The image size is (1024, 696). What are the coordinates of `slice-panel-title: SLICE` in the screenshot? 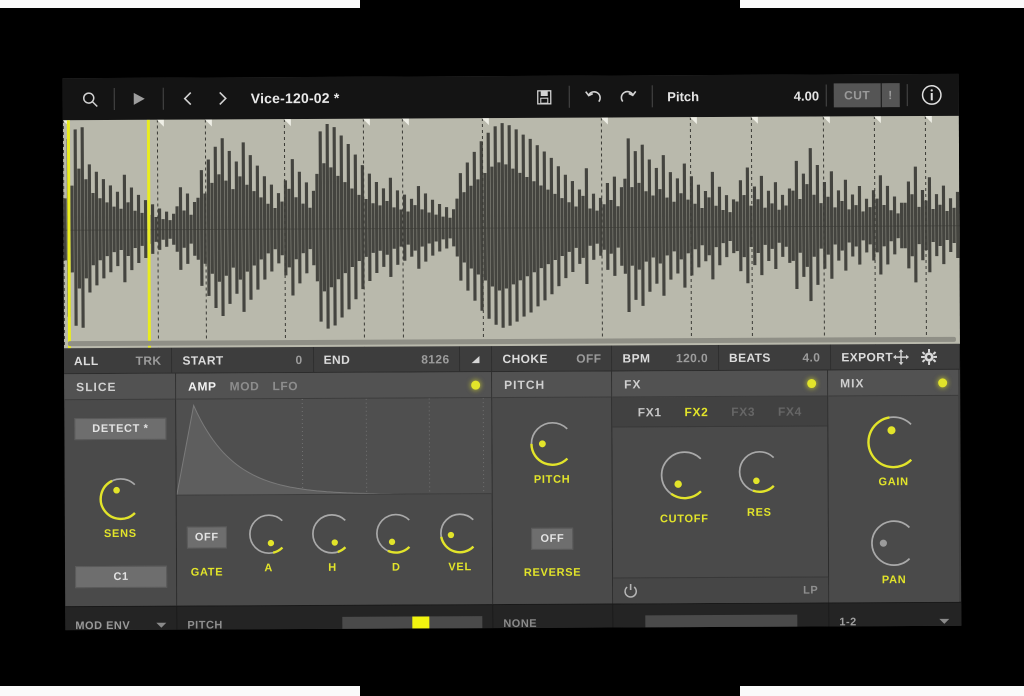 It's located at (96, 386).